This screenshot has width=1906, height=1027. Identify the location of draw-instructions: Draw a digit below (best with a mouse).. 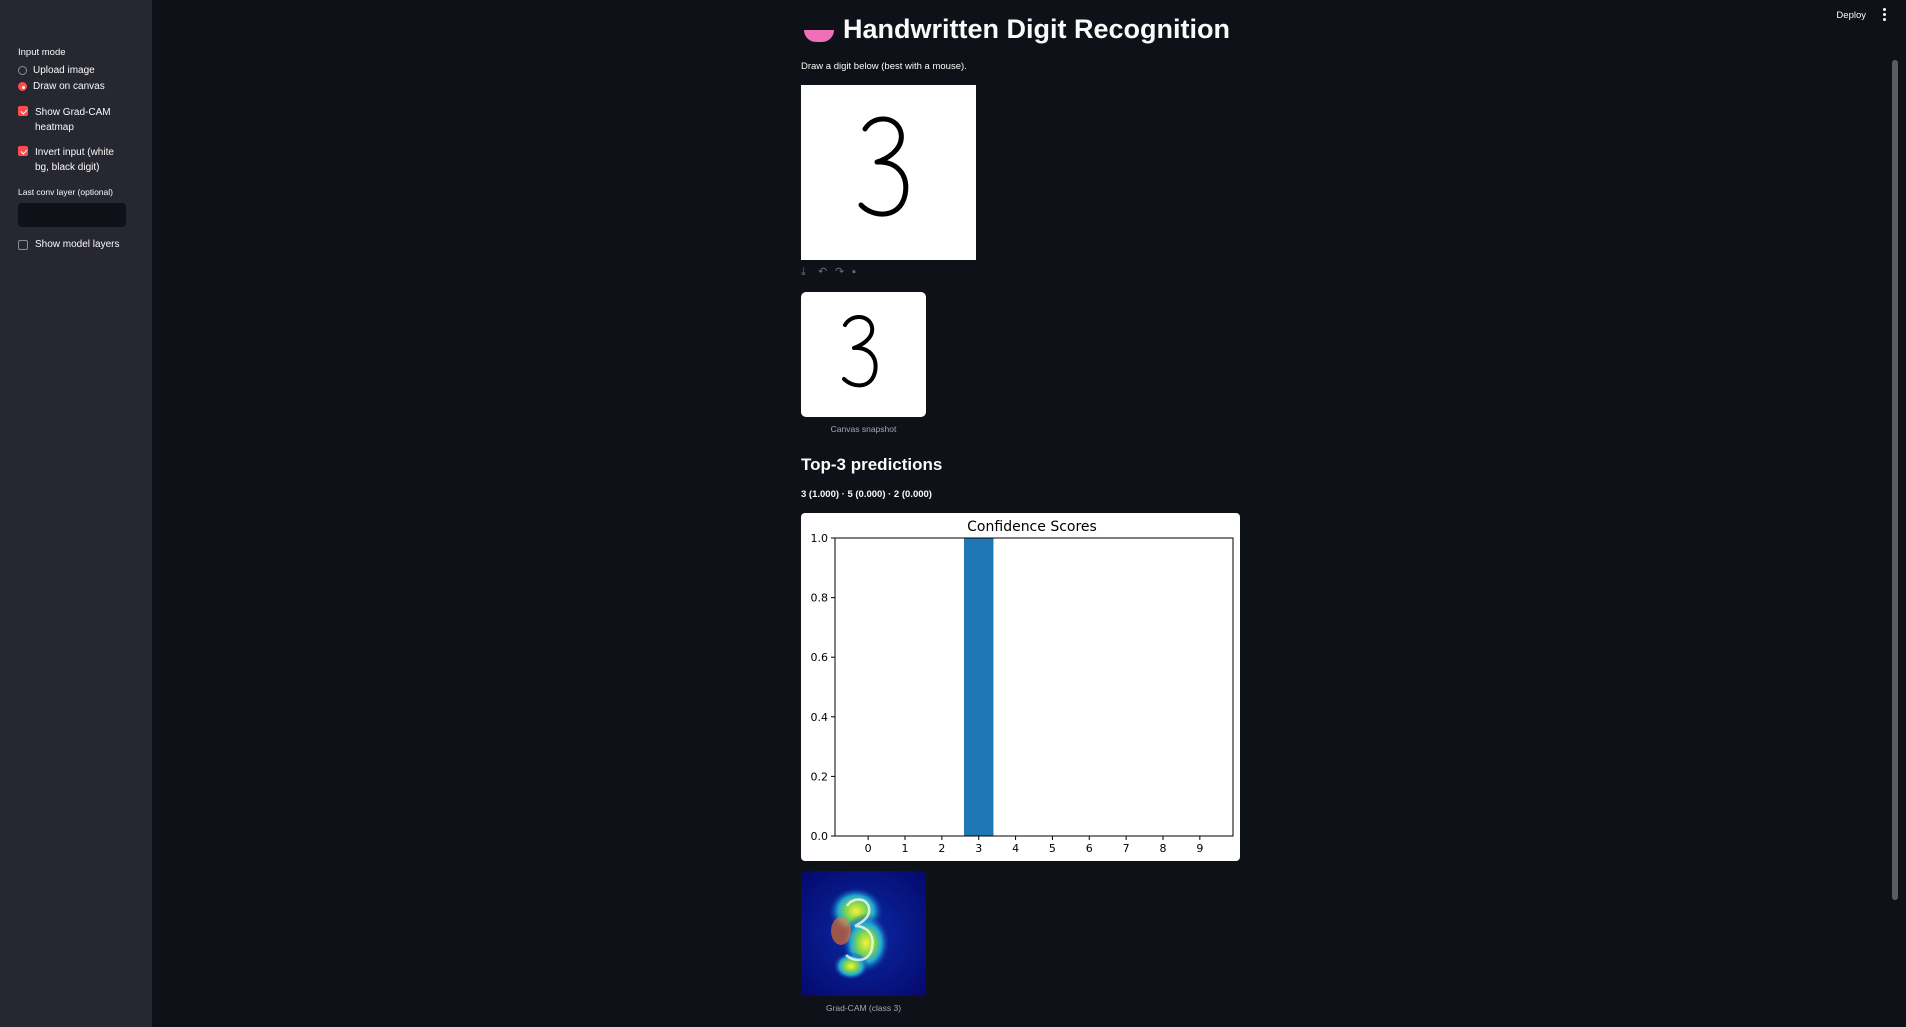
(884, 66).